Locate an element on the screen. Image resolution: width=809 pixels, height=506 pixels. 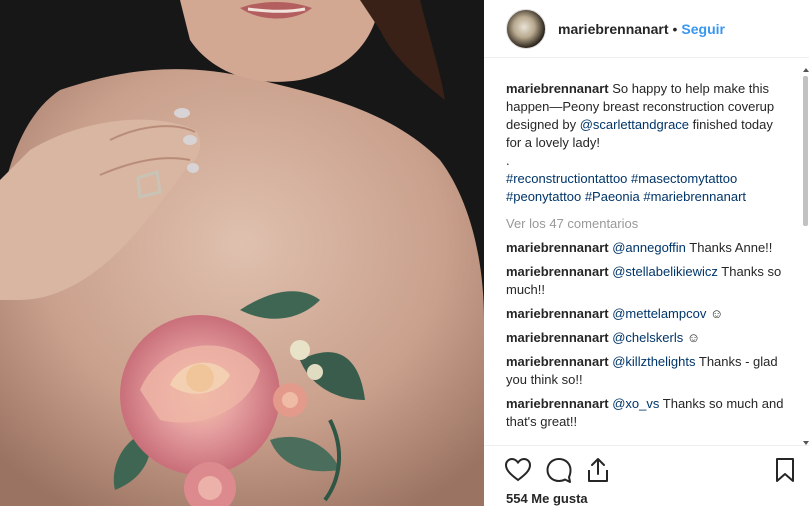
caption-username: mariebrennanart is located at coordinates (557, 88).